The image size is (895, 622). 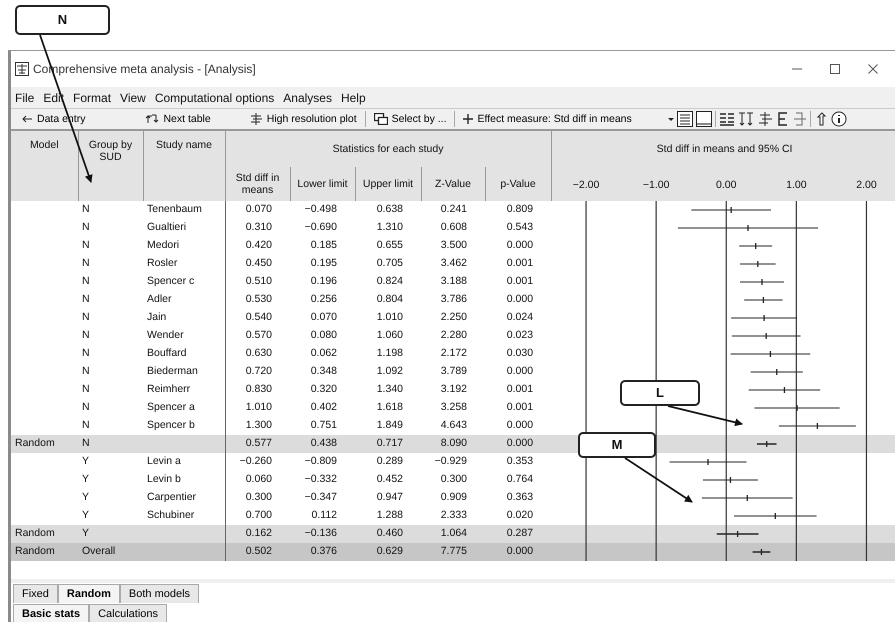 I want to click on table-cell: 0.162, so click(x=259, y=533).